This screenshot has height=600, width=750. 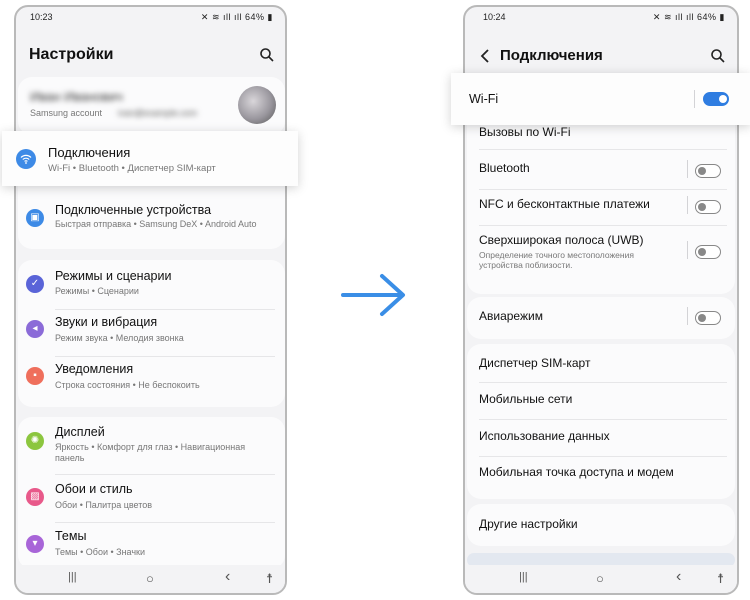 What do you see at coordinates (561, 240) in the screenshot?
I see `uwb-label: Сверхширокая полоса (UWB)` at bounding box center [561, 240].